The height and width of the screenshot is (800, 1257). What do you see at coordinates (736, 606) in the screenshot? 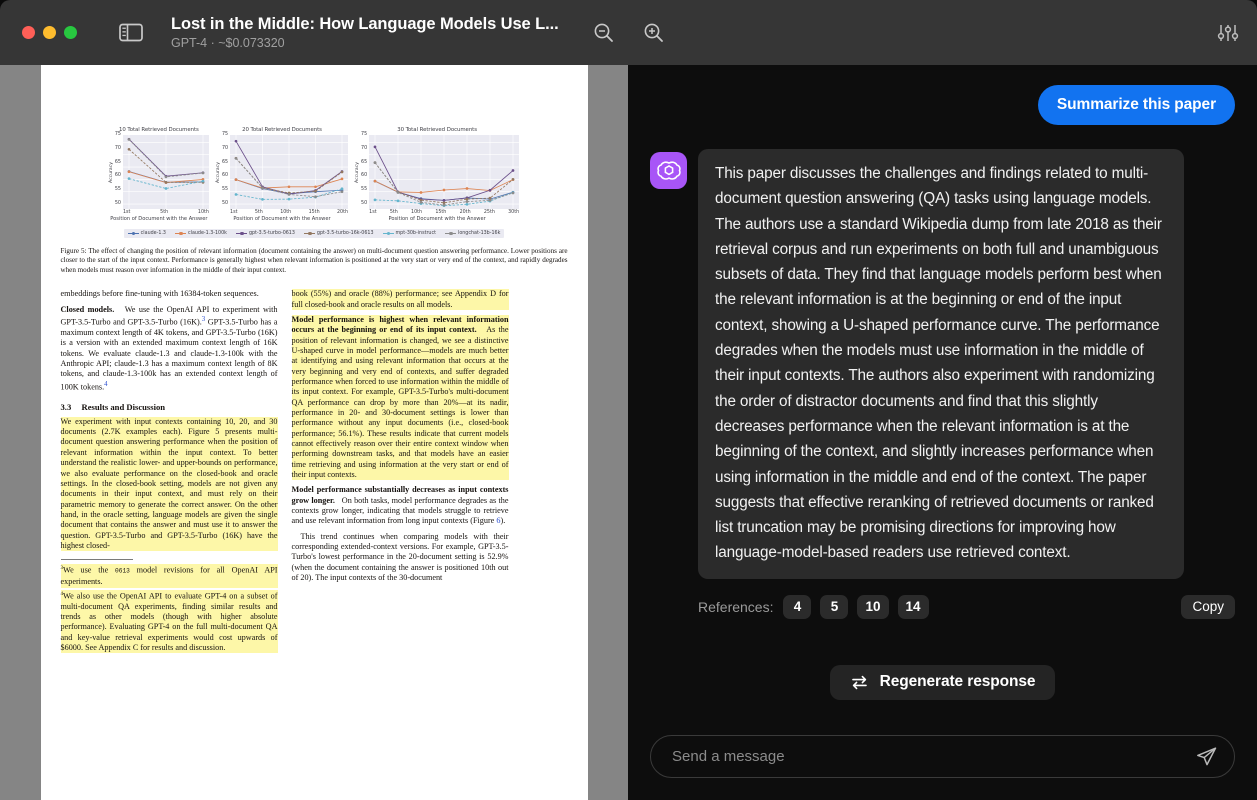
I see `references-label: References:` at bounding box center [736, 606].